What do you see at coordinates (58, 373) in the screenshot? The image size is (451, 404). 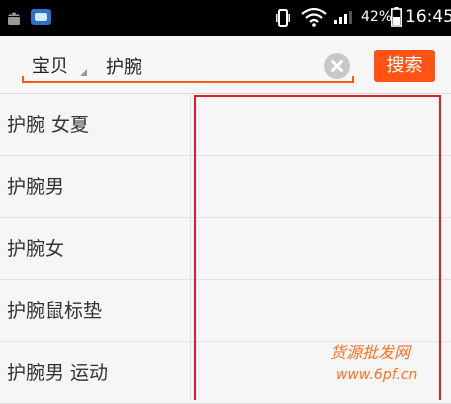 I see `suggestion-text: 护腕男 运动` at bounding box center [58, 373].